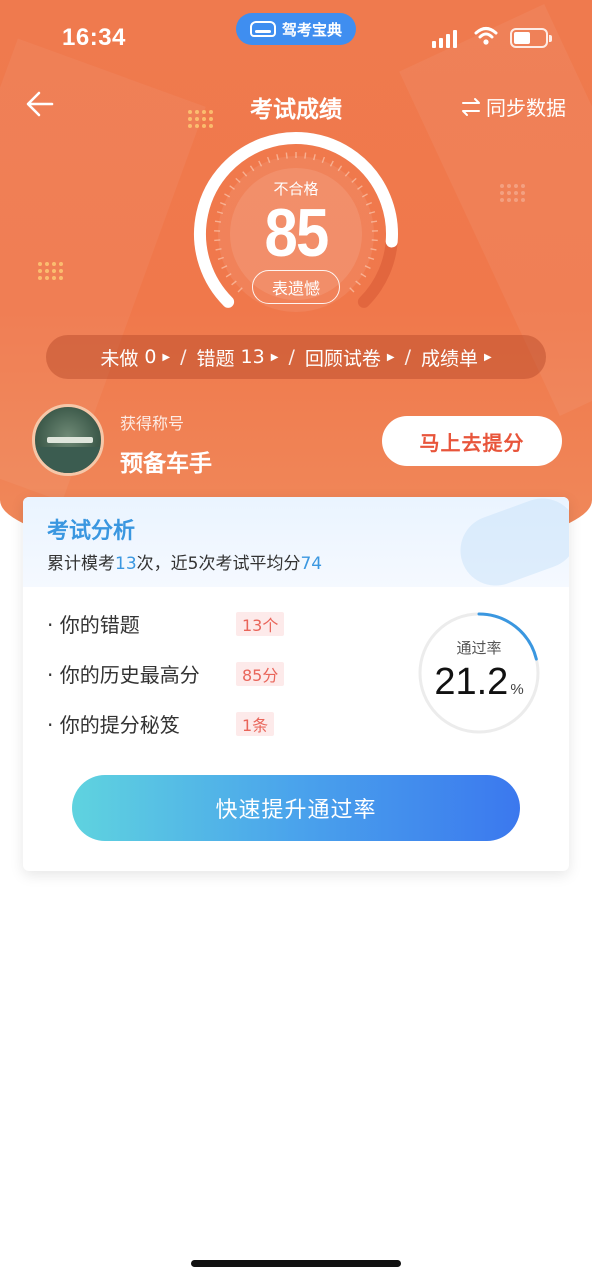  What do you see at coordinates (238, 357) in the screenshot?
I see `shortcut-wrong: 错题 13 ▶` at bounding box center [238, 357].